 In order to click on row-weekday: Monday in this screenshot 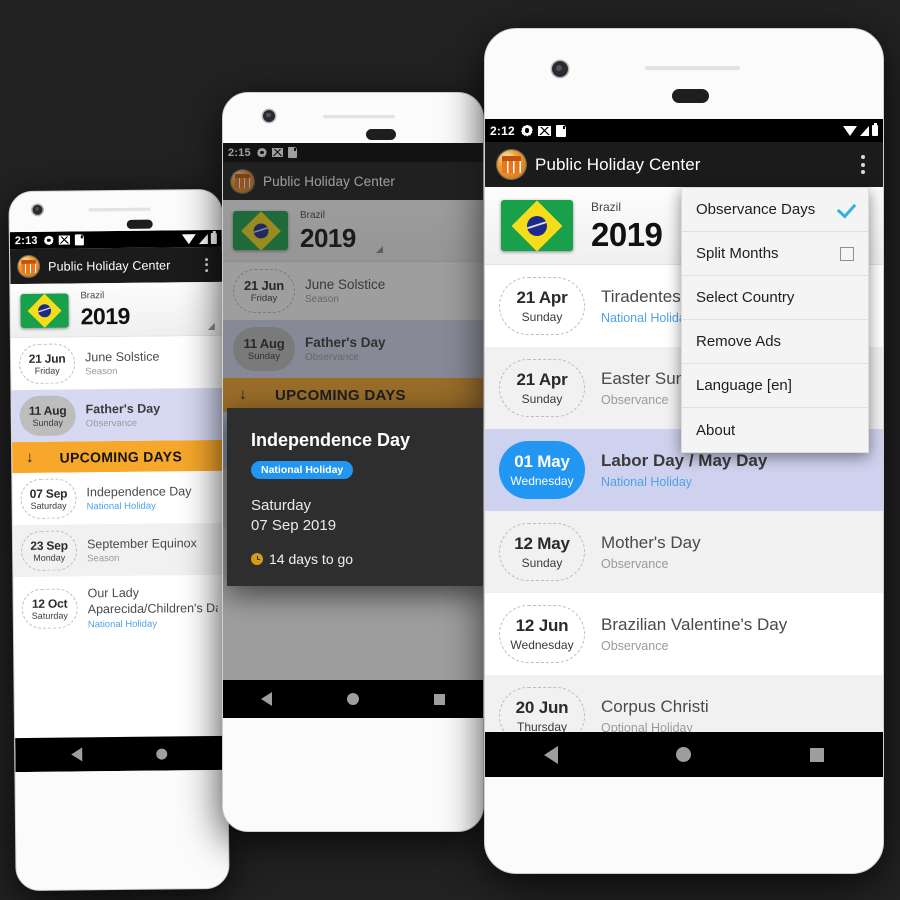, I will do `click(49, 557)`.